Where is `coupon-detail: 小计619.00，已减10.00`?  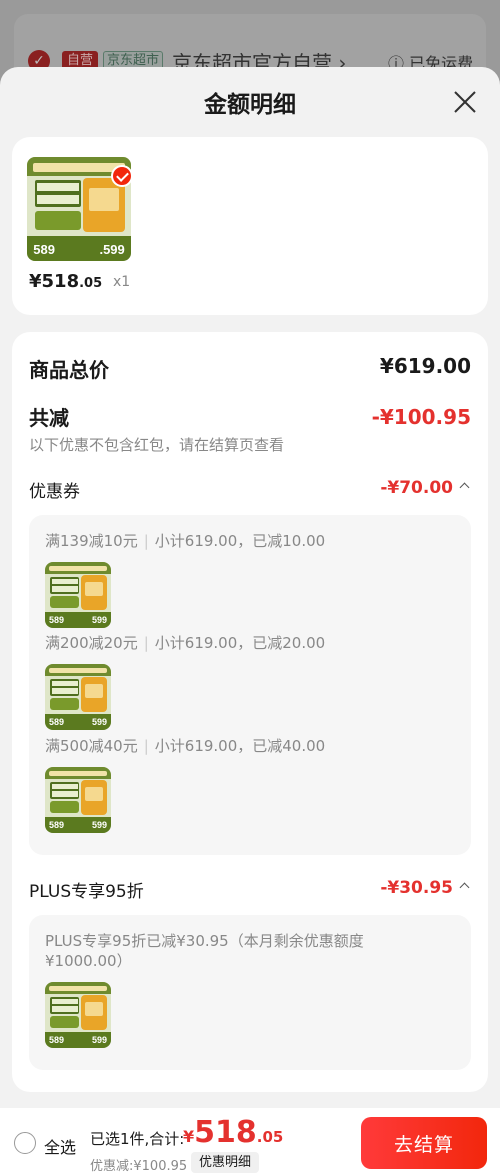
coupon-detail: 小计619.00，已减10.00 is located at coordinates (240, 541).